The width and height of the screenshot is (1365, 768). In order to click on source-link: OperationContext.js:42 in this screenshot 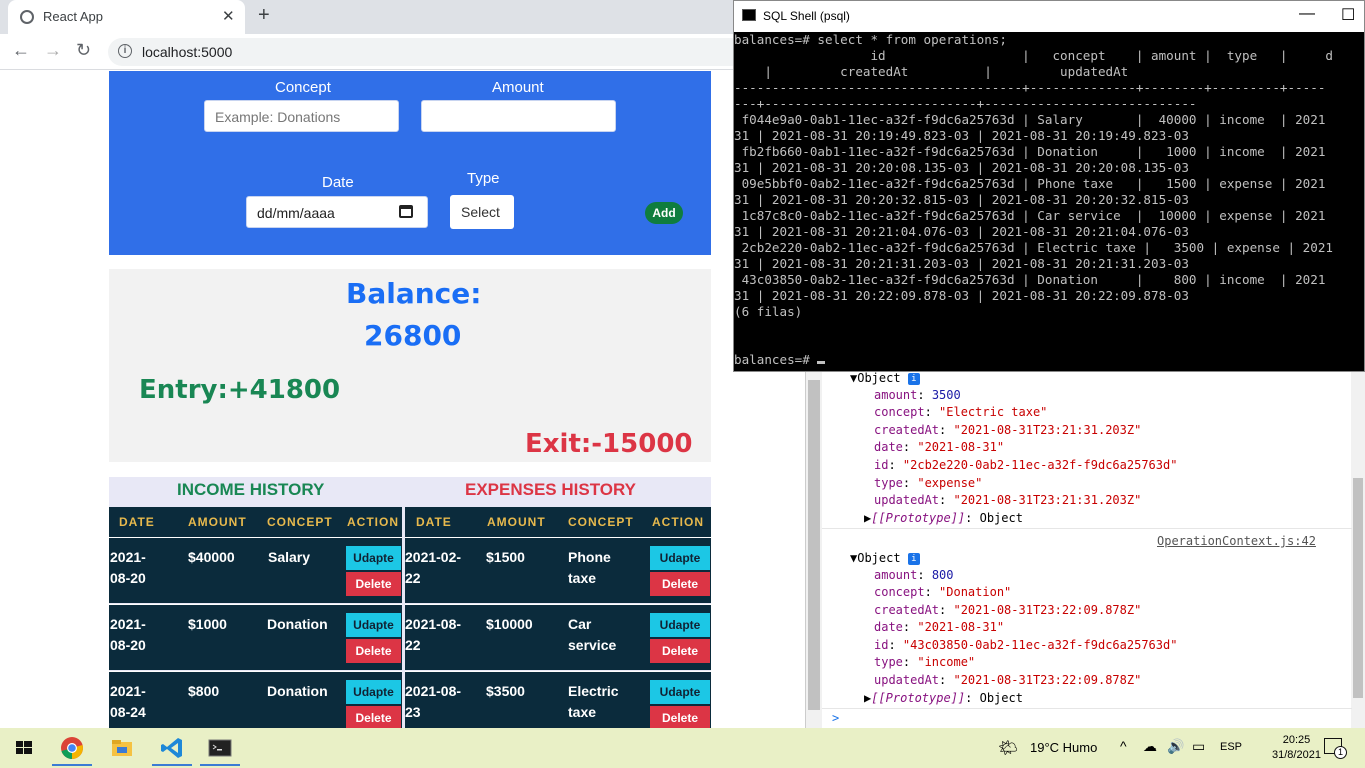, I will do `click(1236, 541)`.